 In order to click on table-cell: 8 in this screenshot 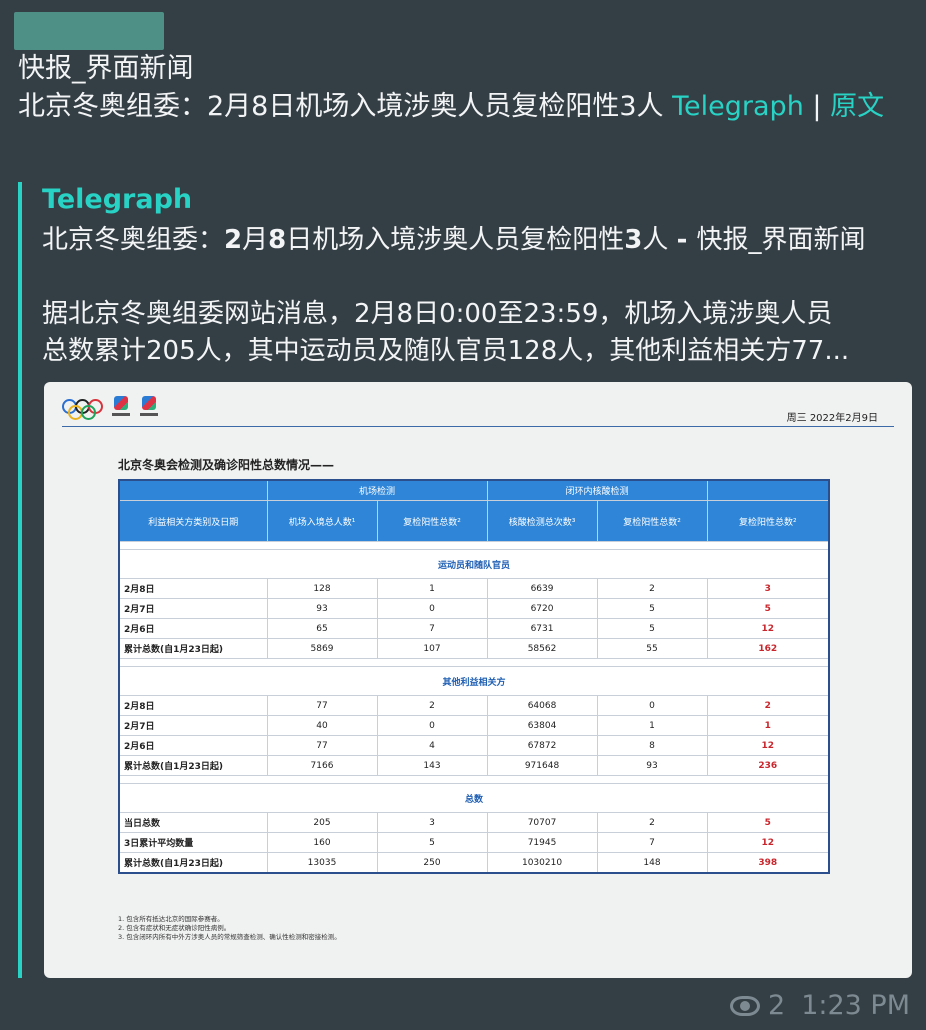, I will do `click(652, 745)`.